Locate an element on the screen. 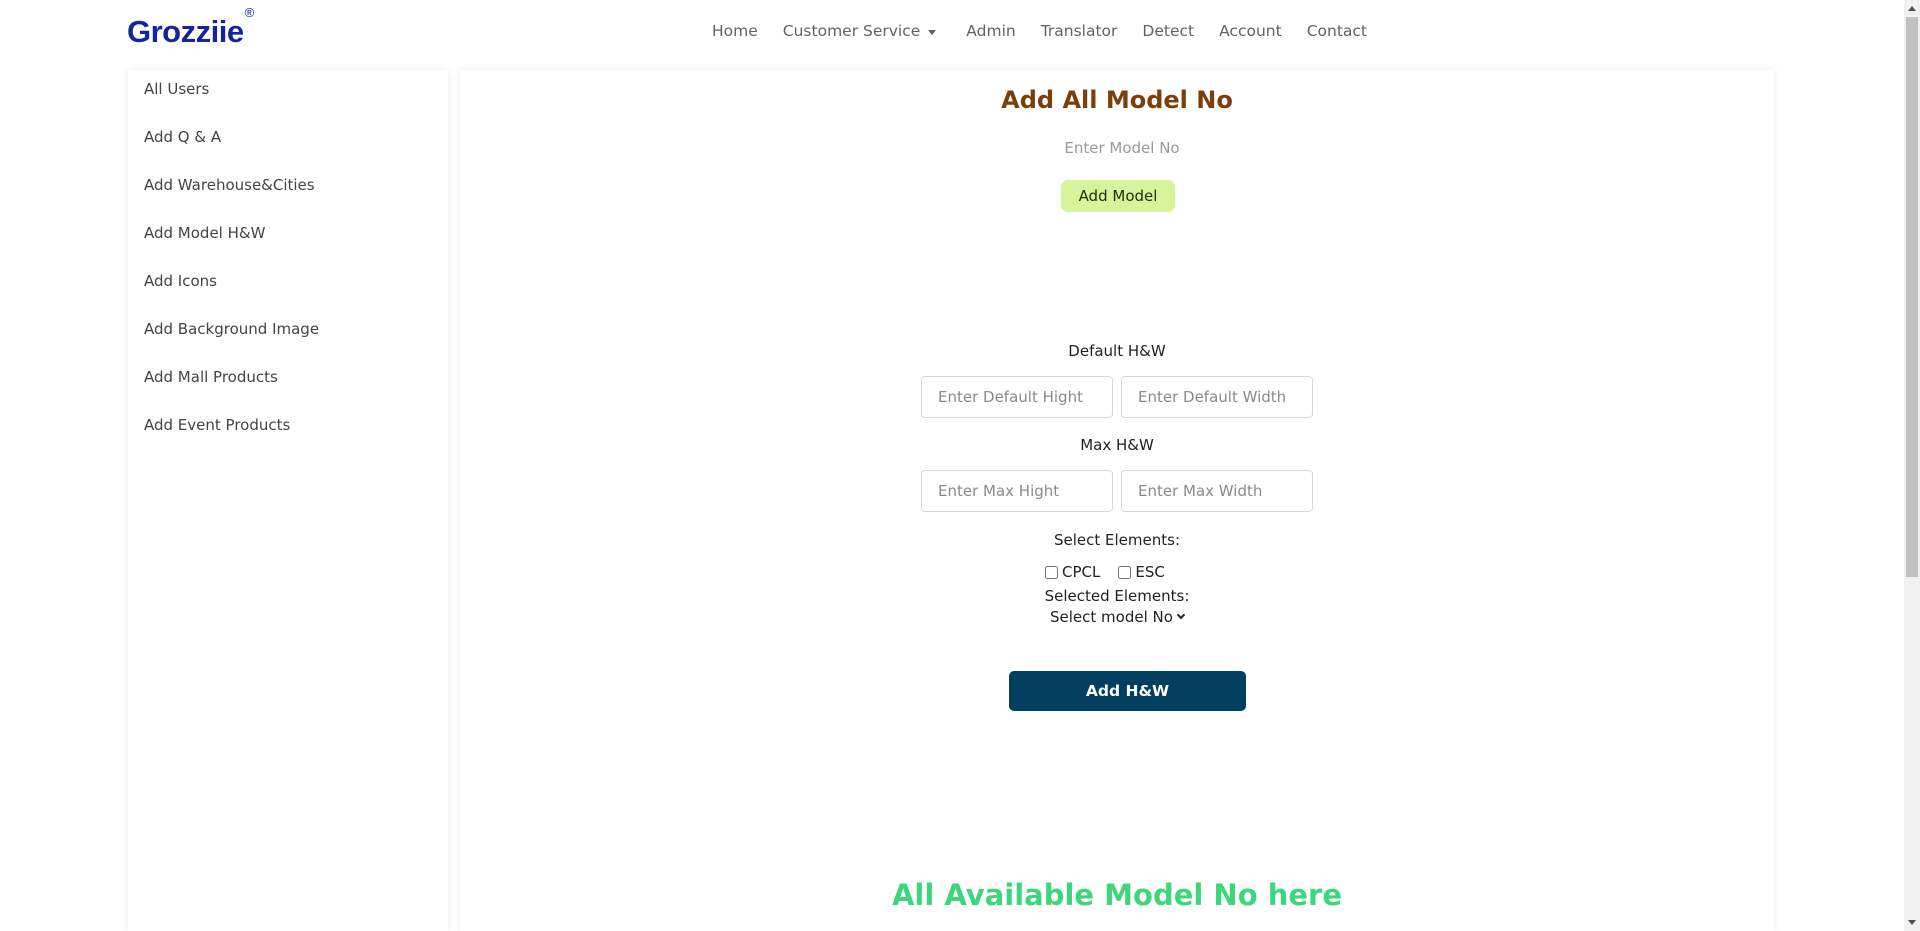 This screenshot has width=1920, height=931. nav-customer-service-label: Customer Service is located at coordinates (851, 31).